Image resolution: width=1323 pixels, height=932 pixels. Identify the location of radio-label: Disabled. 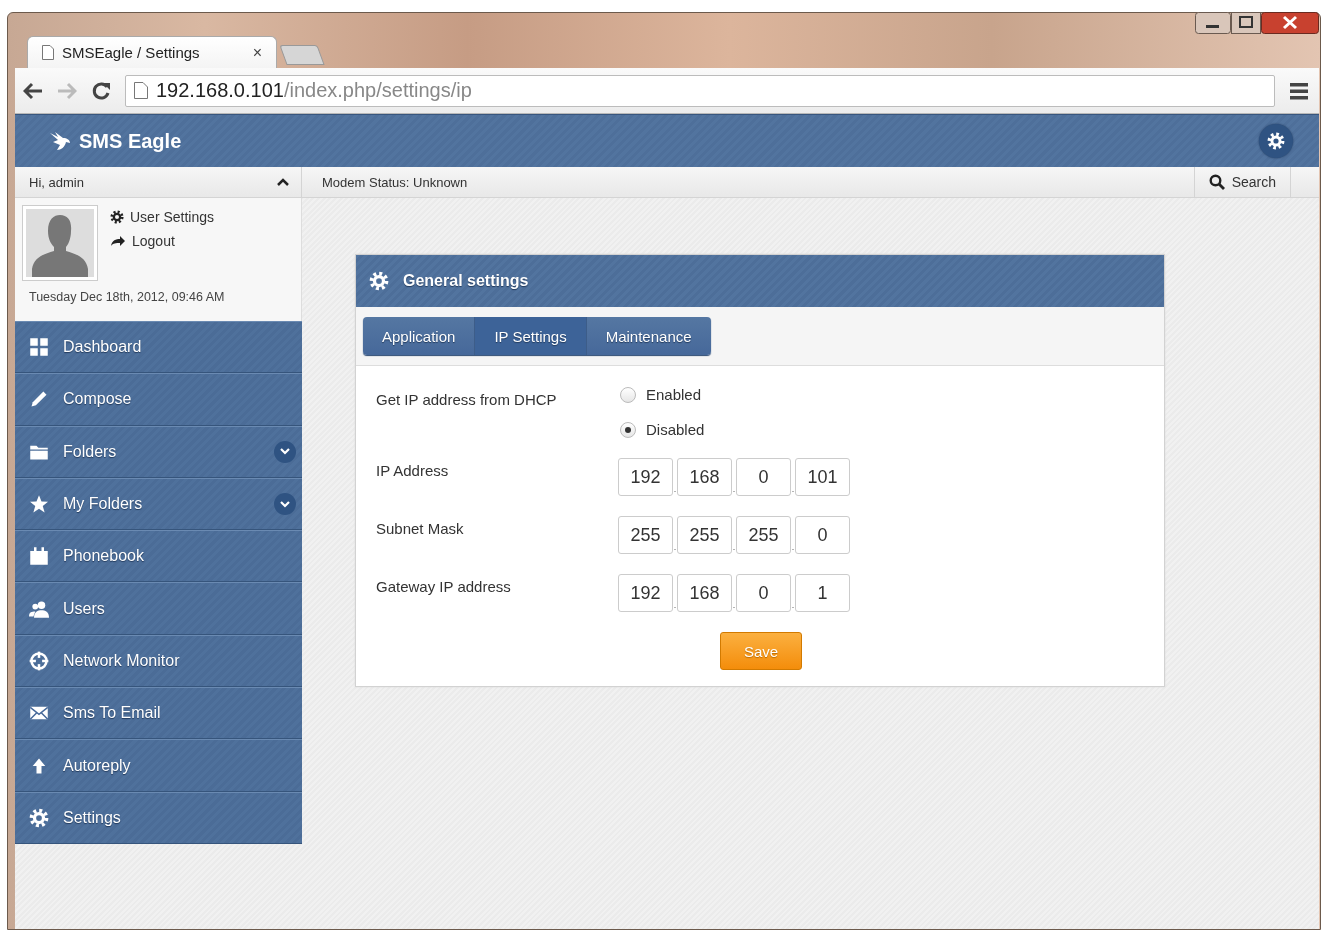
(675, 429).